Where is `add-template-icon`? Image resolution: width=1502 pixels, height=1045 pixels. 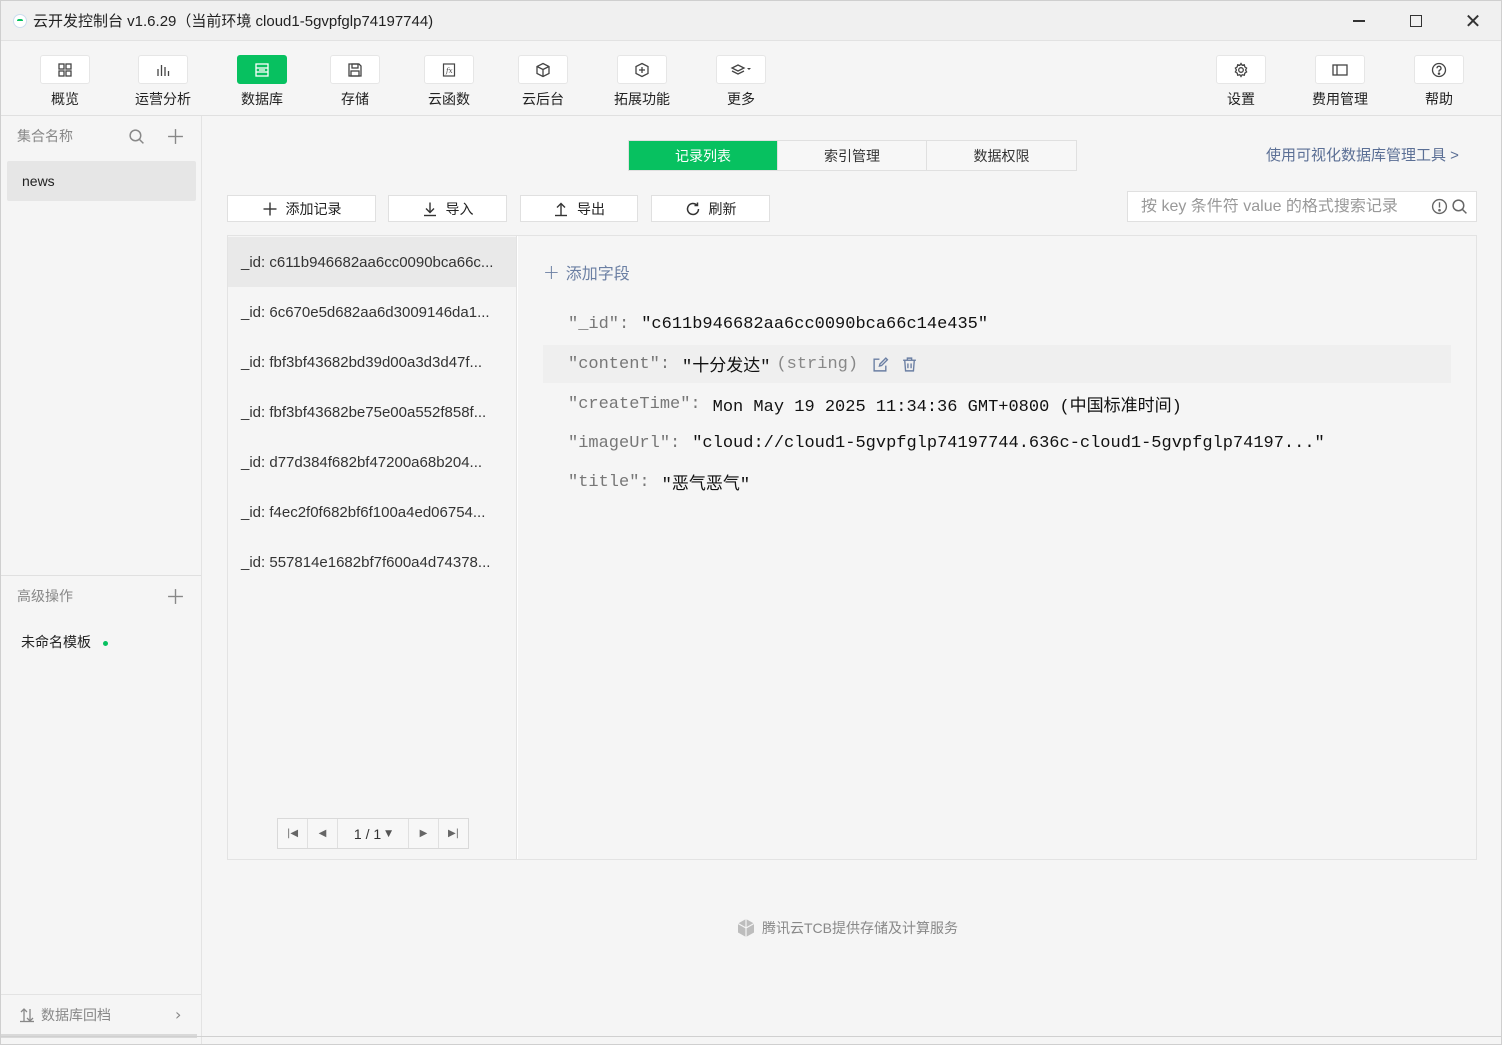 add-template-icon is located at coordinates (175, 596).